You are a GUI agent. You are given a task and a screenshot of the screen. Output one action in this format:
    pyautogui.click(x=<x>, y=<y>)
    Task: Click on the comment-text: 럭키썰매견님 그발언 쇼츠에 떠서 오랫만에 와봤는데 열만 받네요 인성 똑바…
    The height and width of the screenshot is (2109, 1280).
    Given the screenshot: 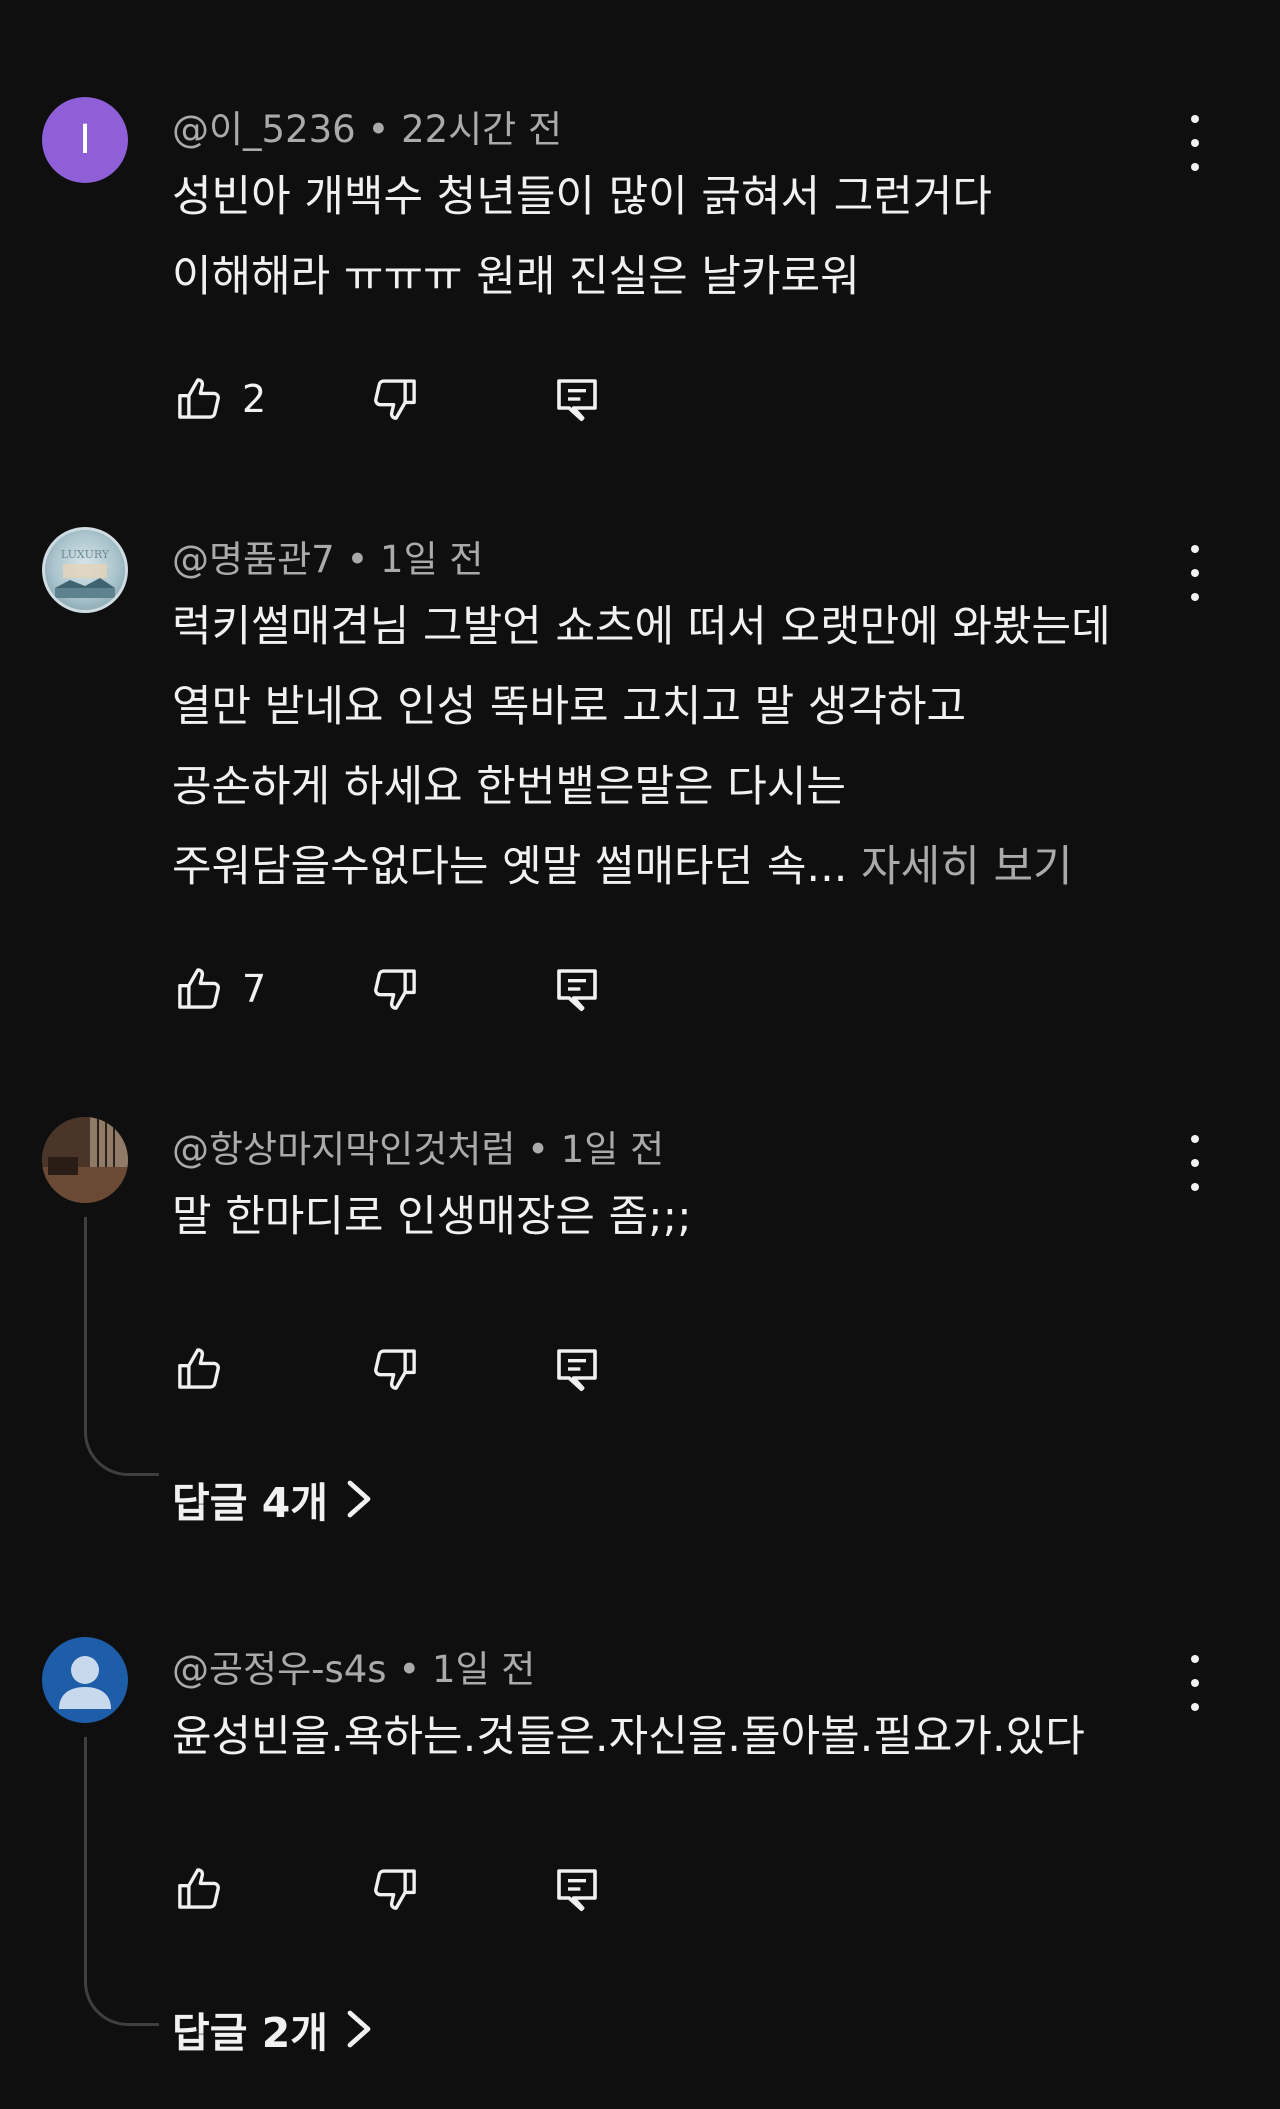 What is the action you would take?
    pyautogui.click(x=687, y=747)
    